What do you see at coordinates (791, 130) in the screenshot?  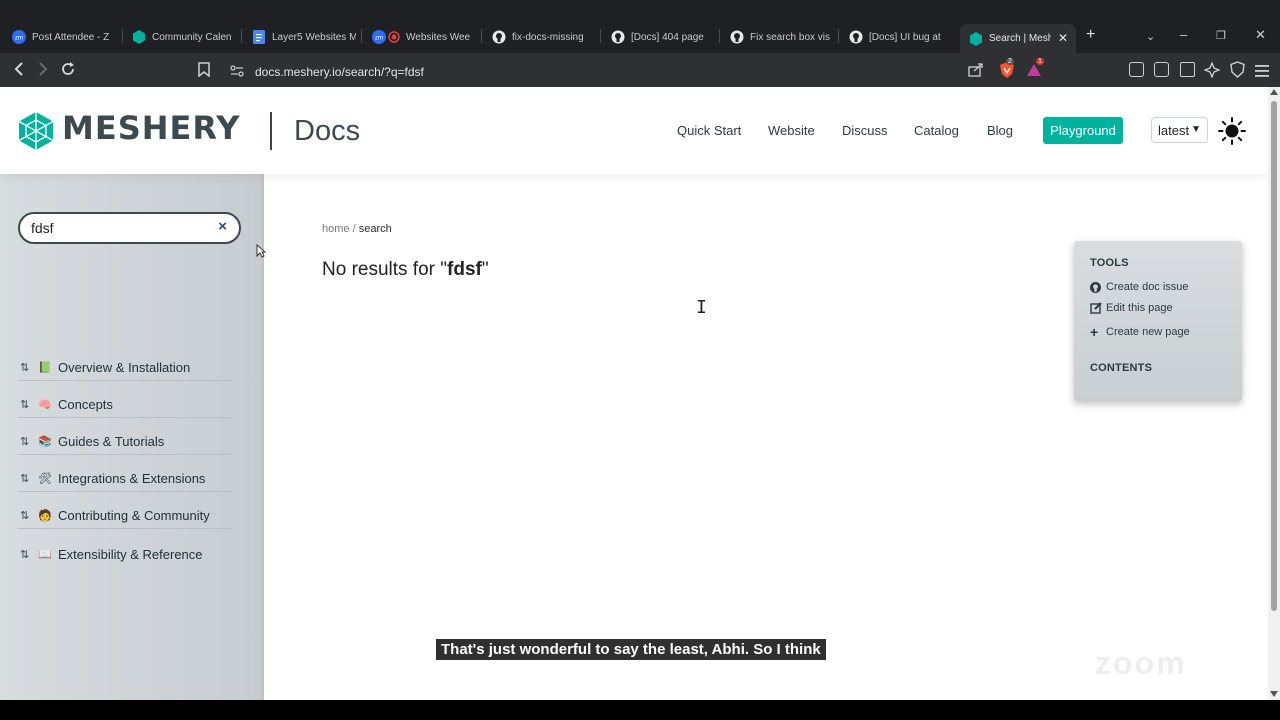 I see `nav-website: Website` at bounding box center [791, 130].